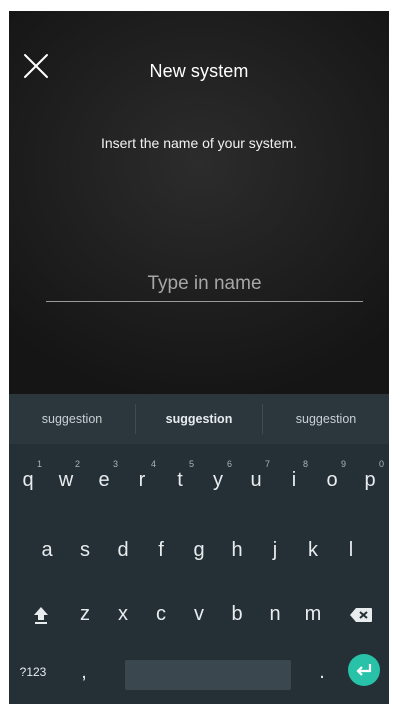  Describe the element at coordinates (199, 71) in the screenshot. I see `page-title: New system` at that location.